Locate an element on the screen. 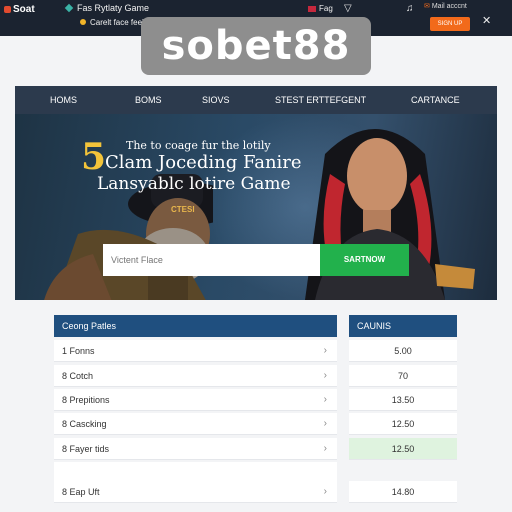 This screenshot has height=512, width=512. language-selector: Fag is located at coordinates (320, 8).